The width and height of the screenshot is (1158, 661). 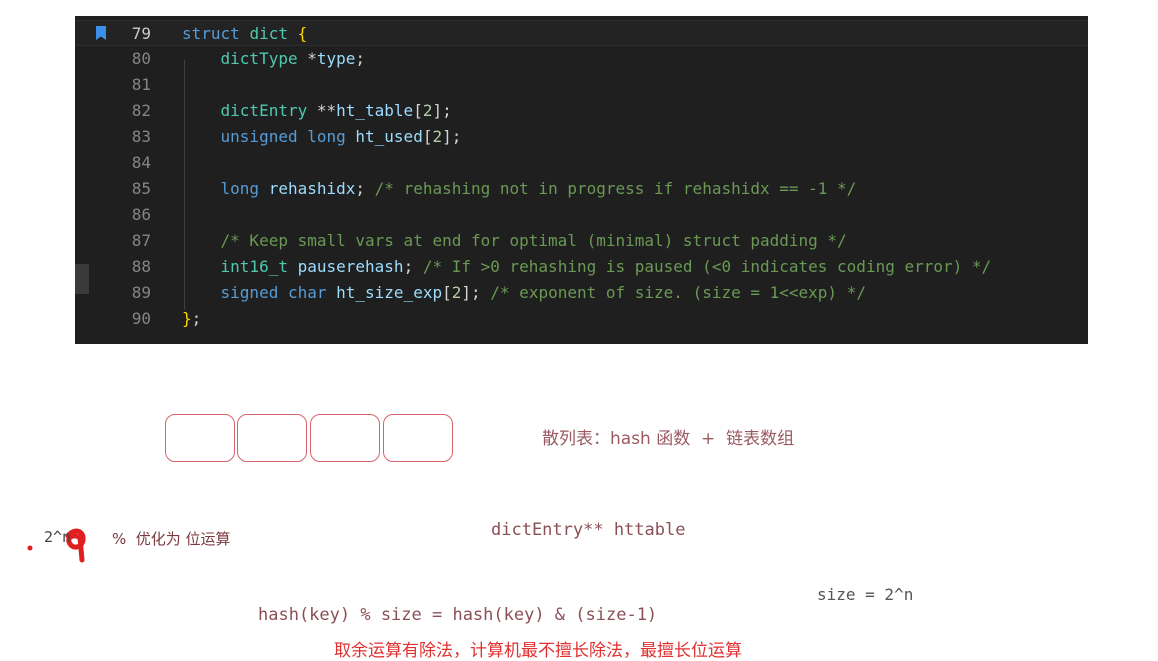 I want to click on code-text: };, so click(x=191, y=319).